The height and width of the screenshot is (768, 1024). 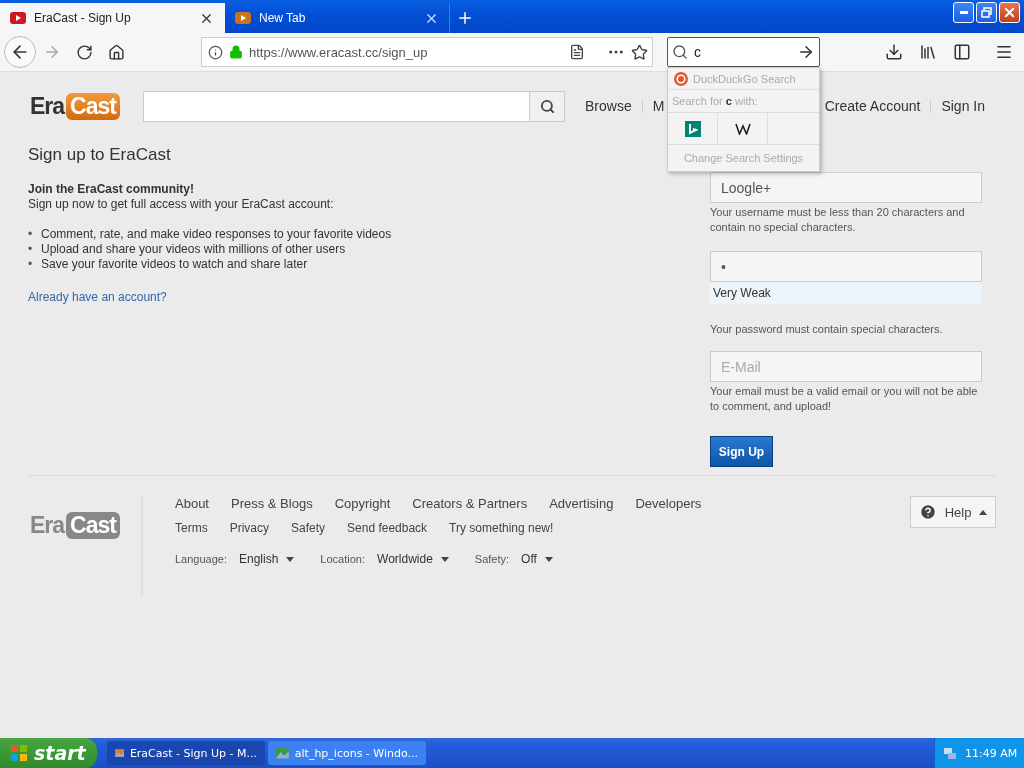 What do you see at coordinates (193, 249) in the screenshot?
I see `benefit-item: Upload and share your videos with millions of other users` at bounding box center [193, 249].